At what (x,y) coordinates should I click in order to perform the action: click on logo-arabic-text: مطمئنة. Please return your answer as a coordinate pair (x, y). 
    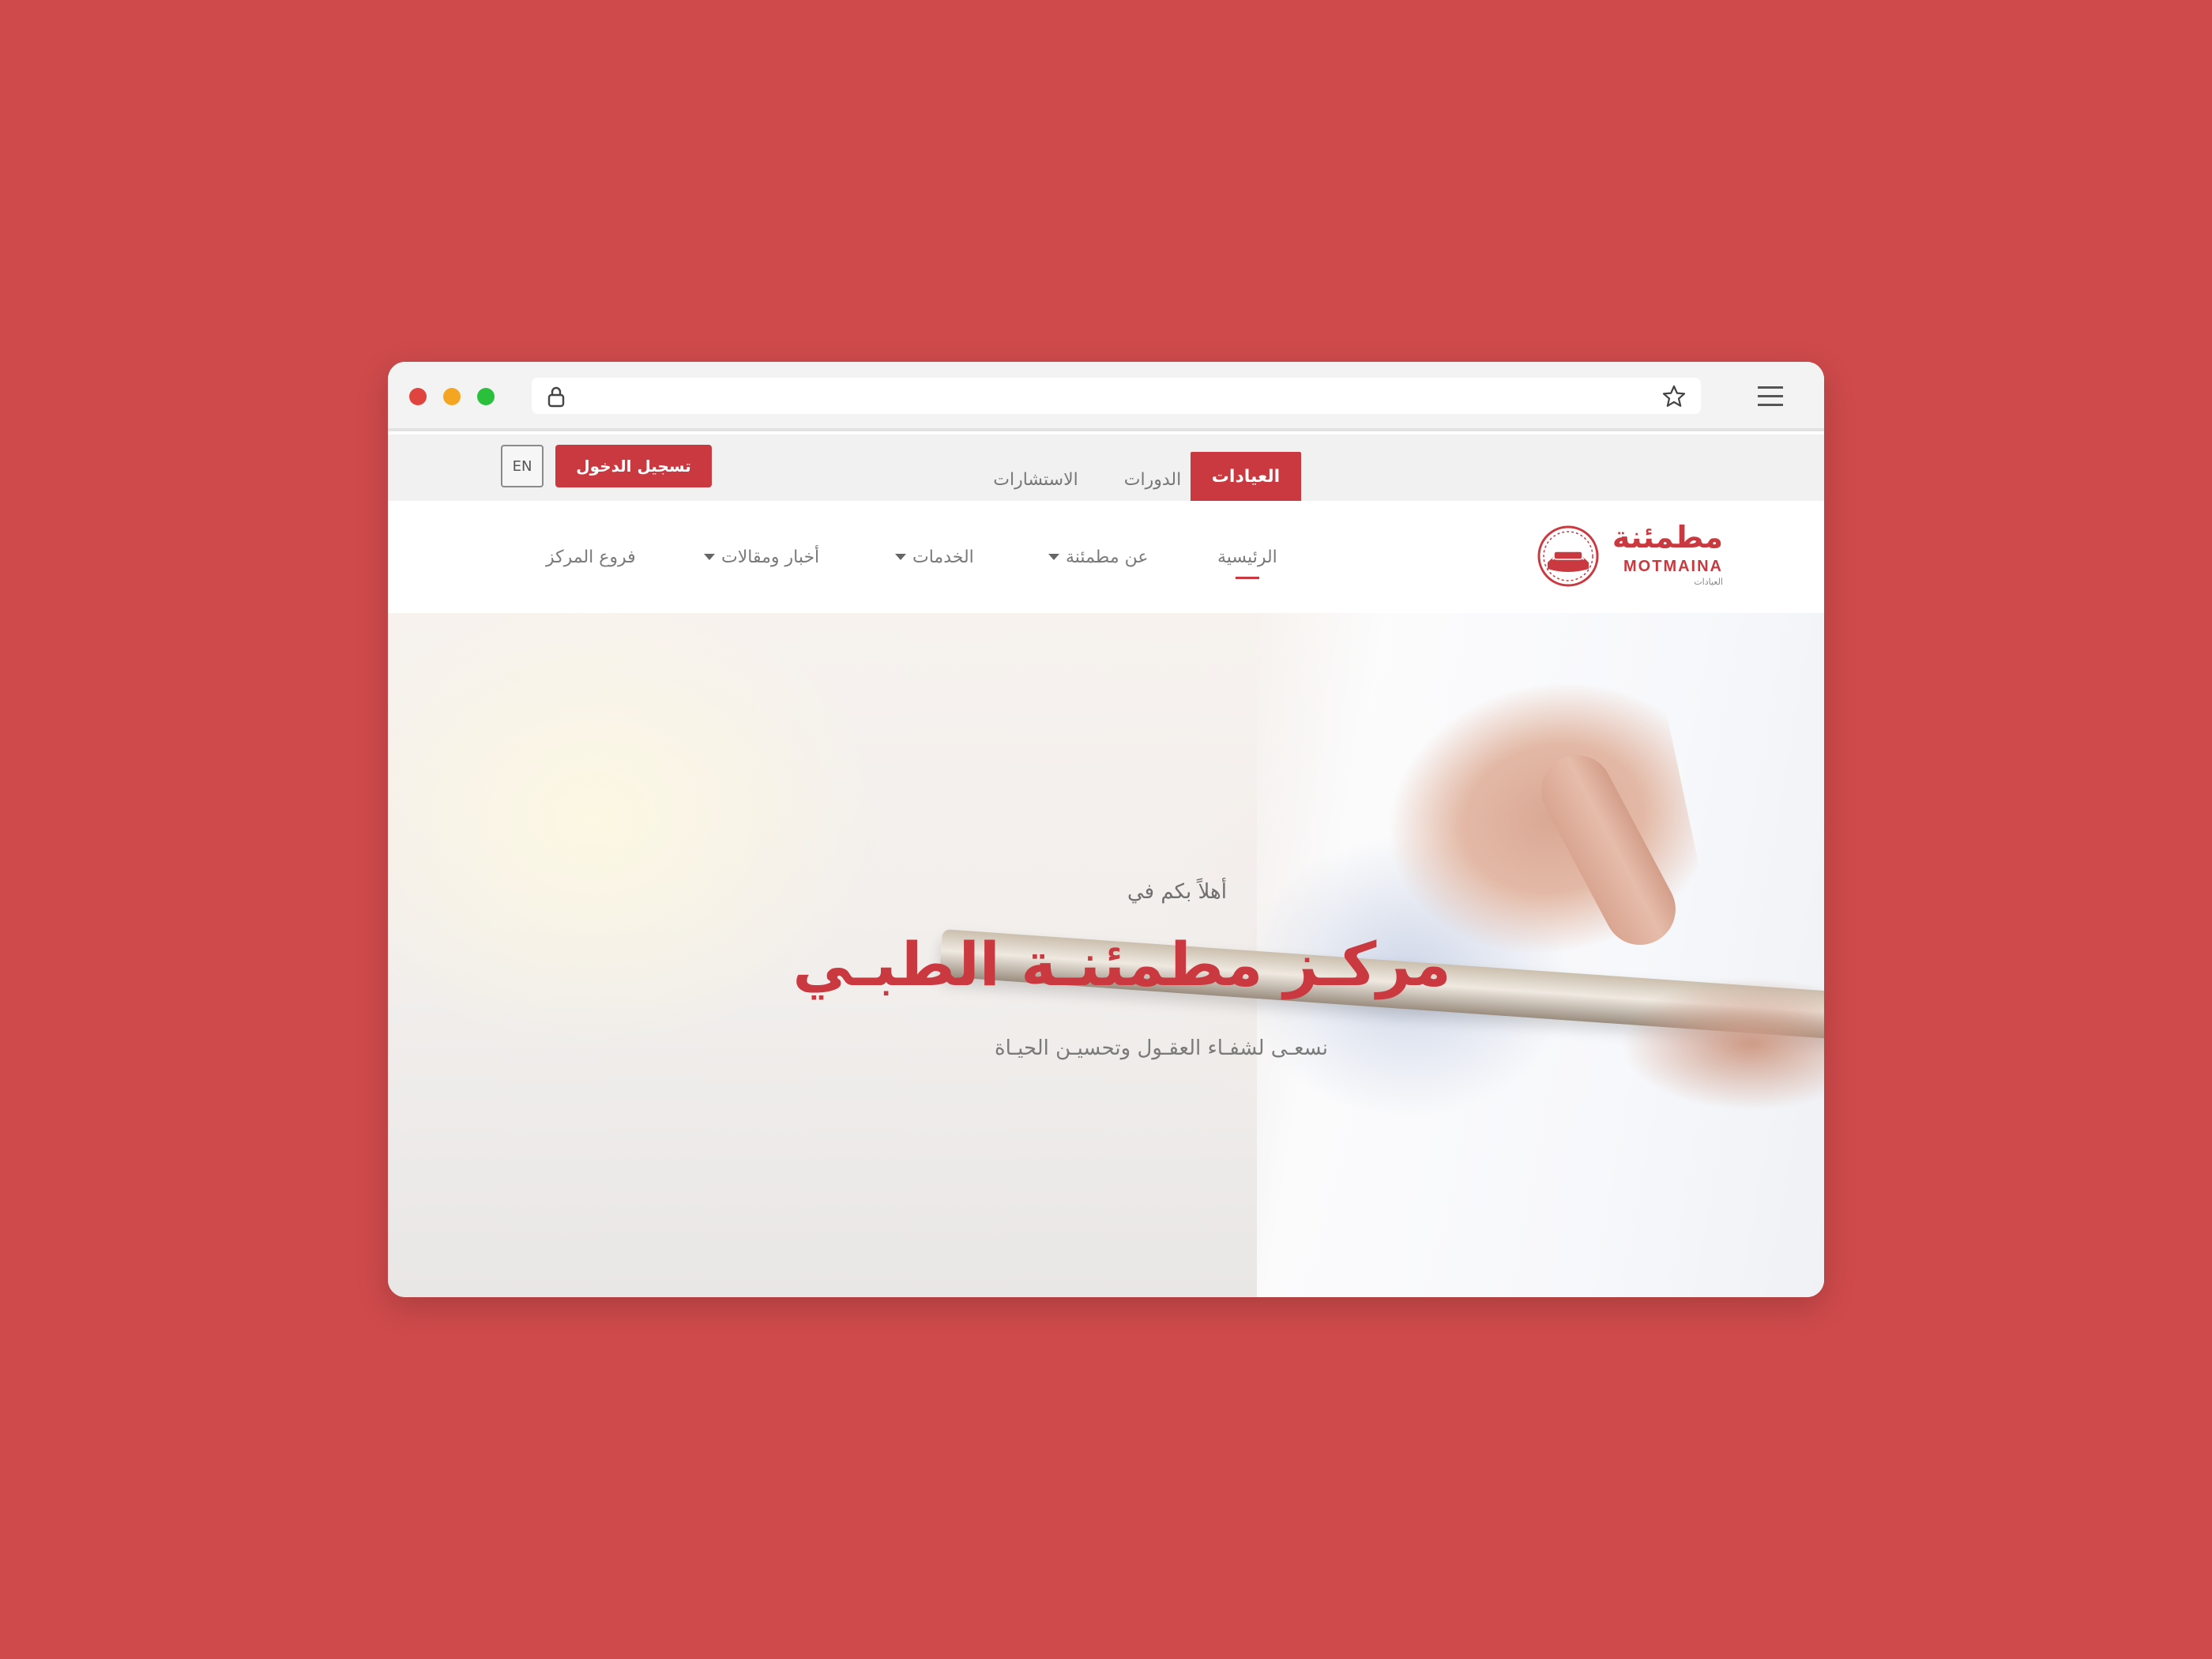
    Looking at the image, I should click on (1667, 537).